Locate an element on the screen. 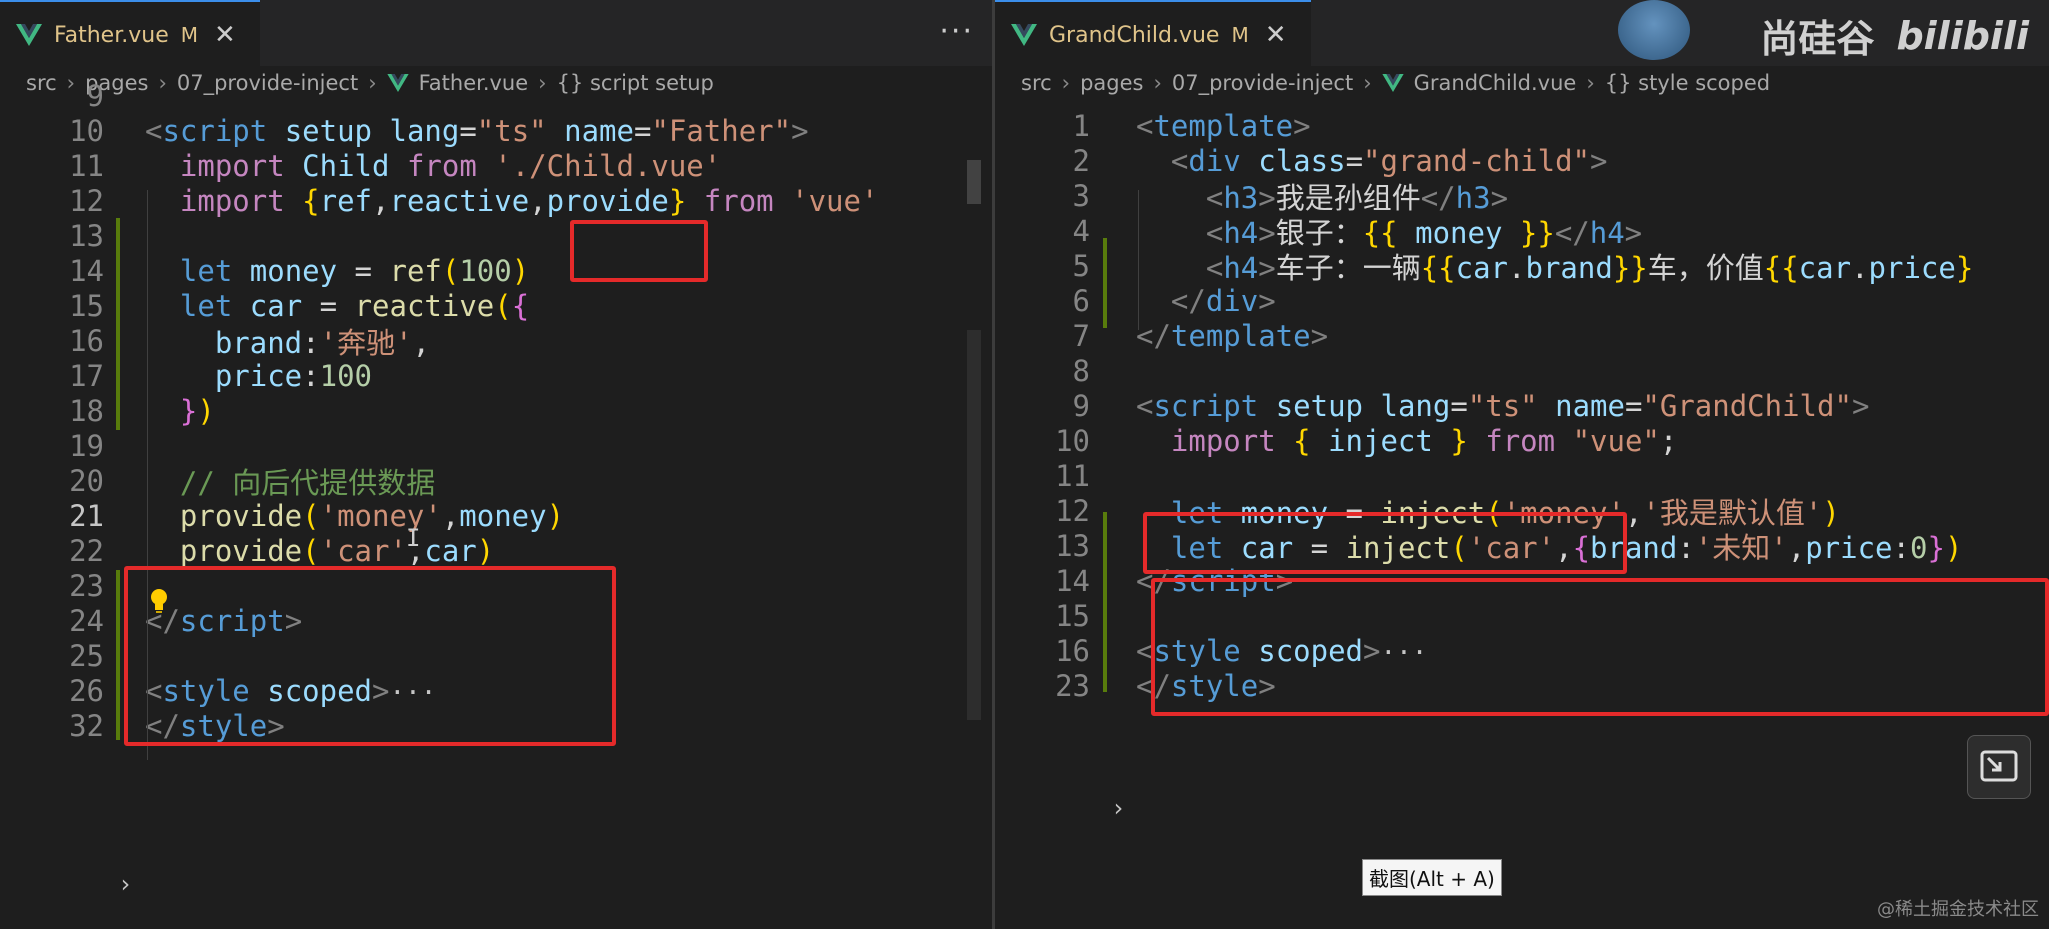 The height and width of the screenshot is (929, 2049). breadcrumb-item: pages is located at coordinates (1111, 83).